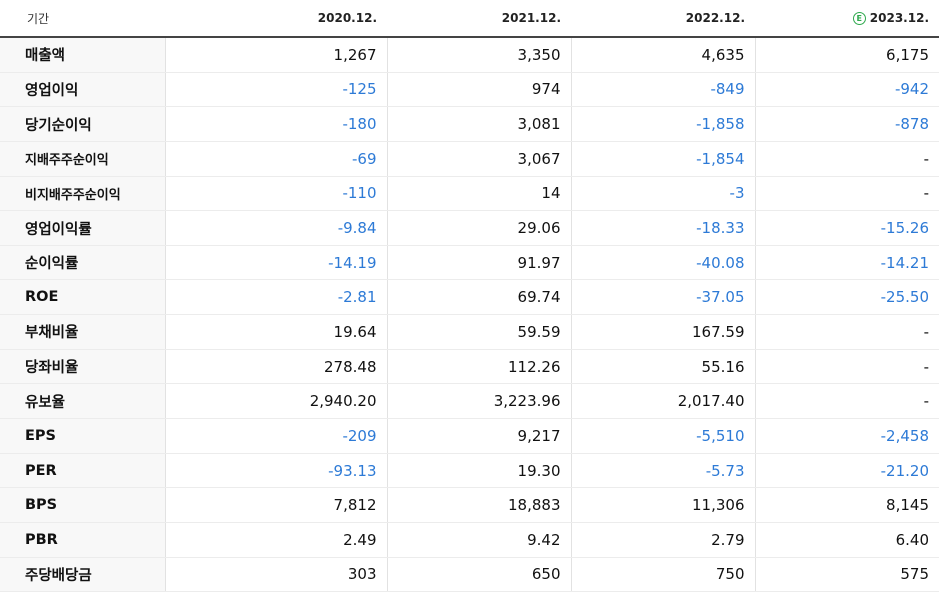  Describe the element at coordinates (662, 55) in the screenshot. I see `table-cell: 4,635` at that location.